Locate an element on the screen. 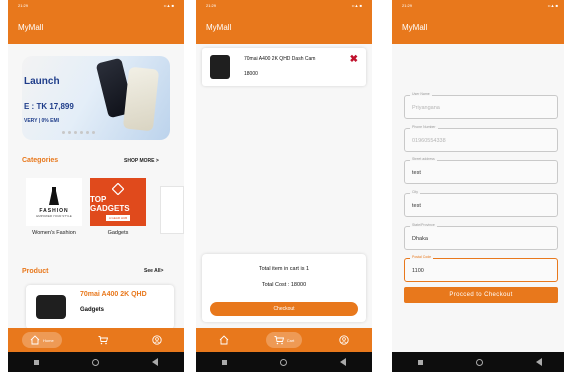  cart-item-thumbnail is located at coordinates (220, 67).